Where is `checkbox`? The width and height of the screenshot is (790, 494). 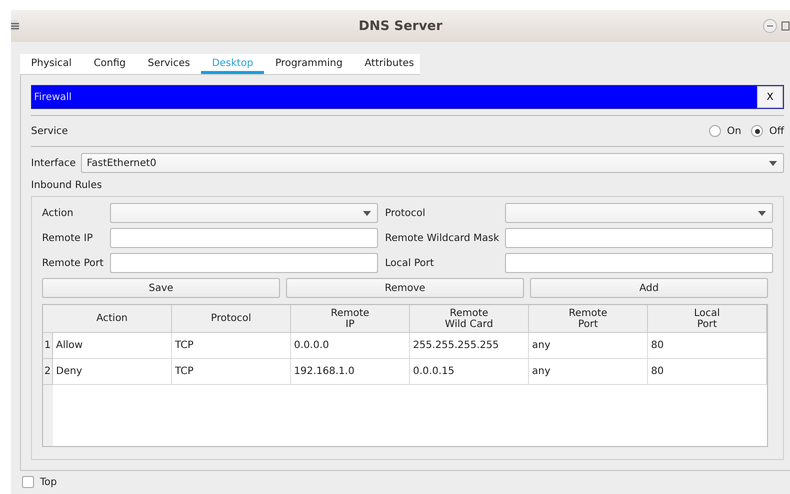
checkbox is located at coordinates (28, 482).